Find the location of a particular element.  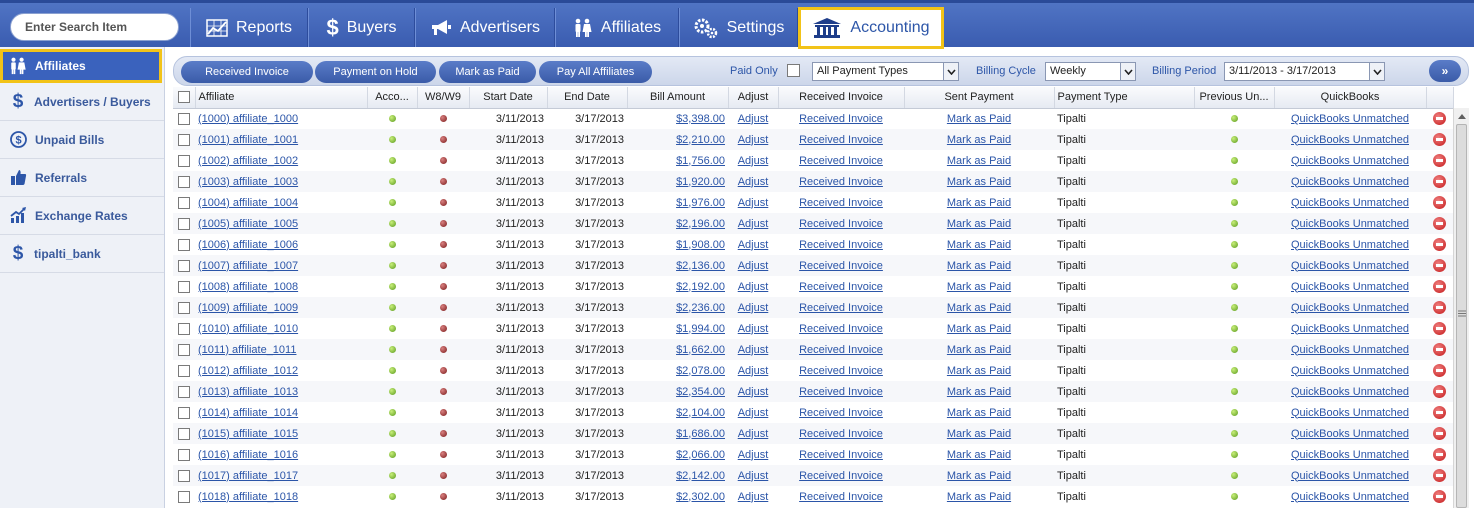

header-start-date: Start Date is located at coordinates (508, 98).